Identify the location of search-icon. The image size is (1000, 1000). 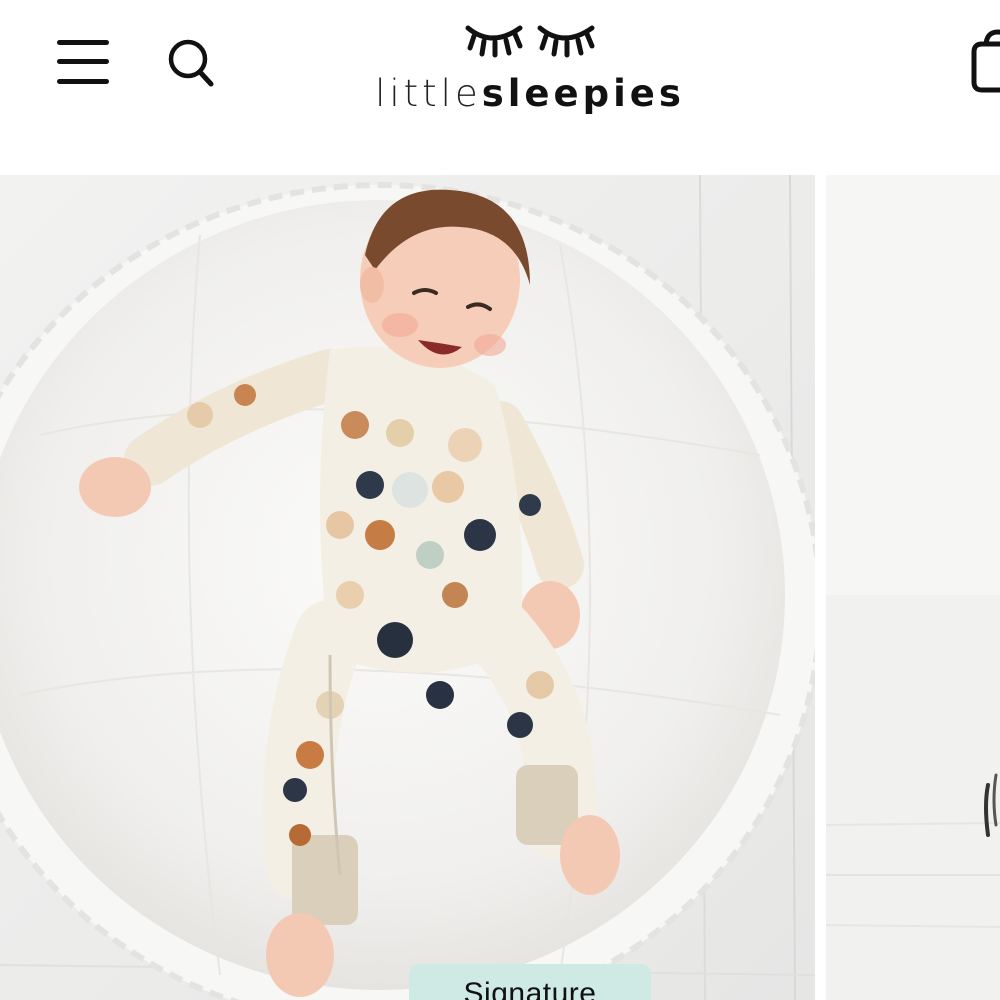
(191, 63).